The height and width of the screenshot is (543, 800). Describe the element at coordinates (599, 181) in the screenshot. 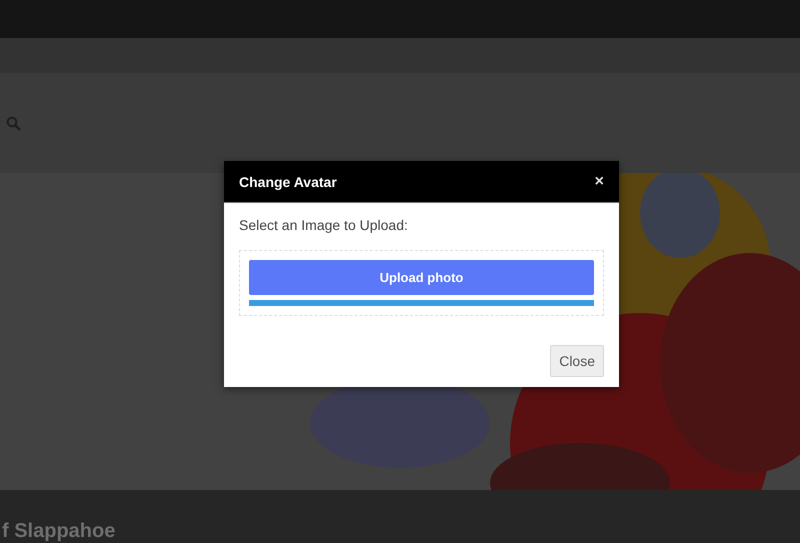

I see `close-button: ×` at that location.